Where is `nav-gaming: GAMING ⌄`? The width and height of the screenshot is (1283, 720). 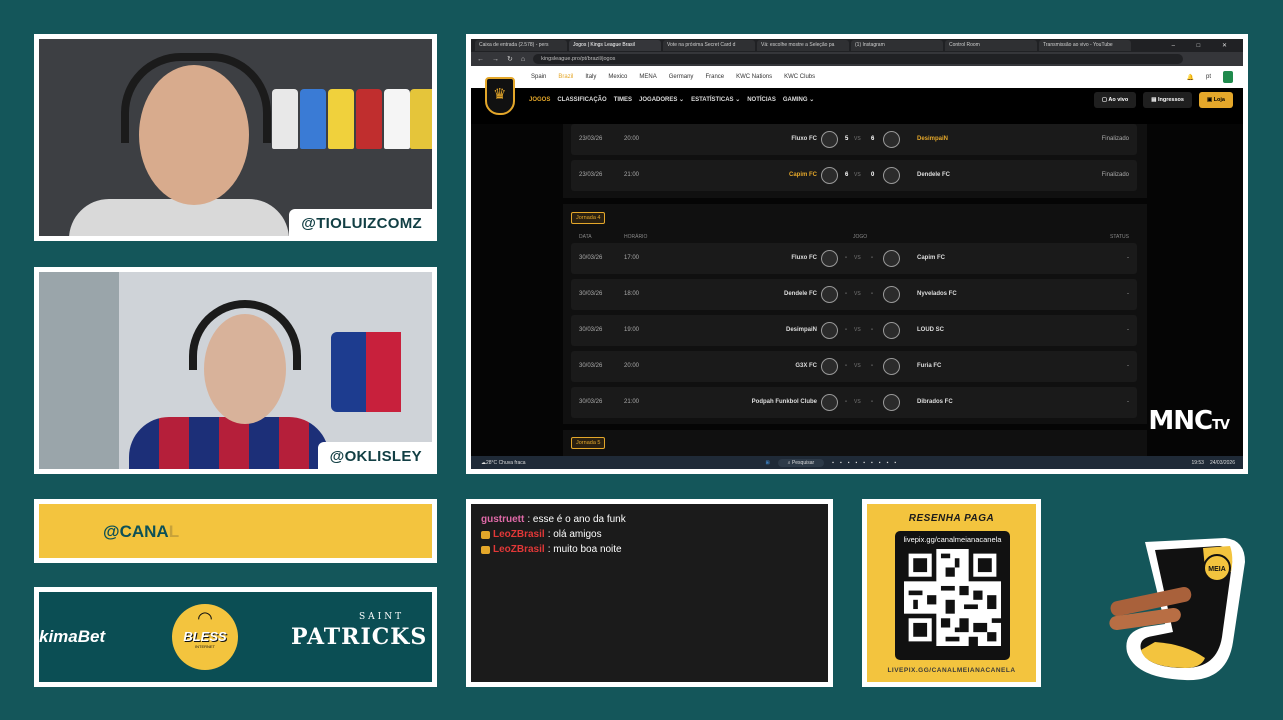 nav-gaming: GAMING ⌄ is located at coordinates (798, 99).